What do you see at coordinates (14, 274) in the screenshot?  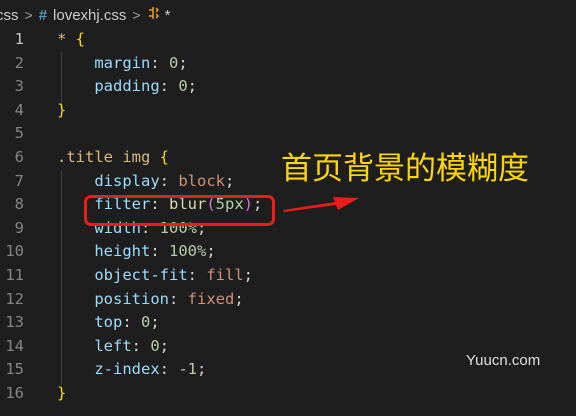 I see `line-number: 11` at bounding box center [14, 274].